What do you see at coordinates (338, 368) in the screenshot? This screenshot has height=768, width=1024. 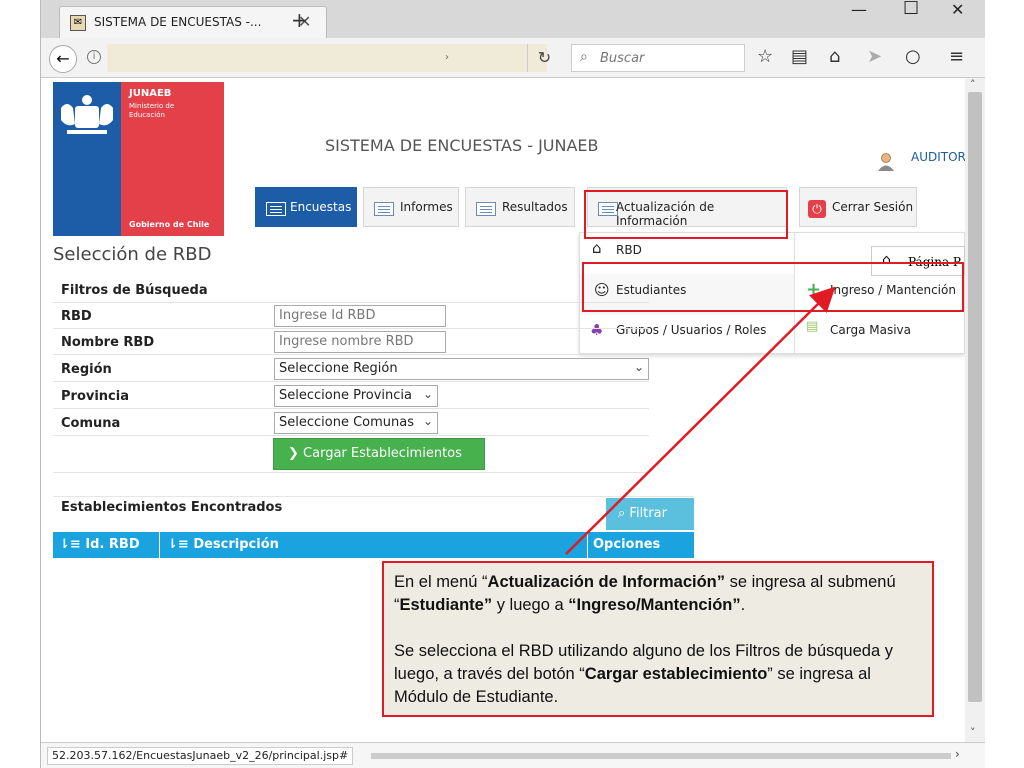 I see `region-value: Seleccione Región` at bounding box center [338, 368].